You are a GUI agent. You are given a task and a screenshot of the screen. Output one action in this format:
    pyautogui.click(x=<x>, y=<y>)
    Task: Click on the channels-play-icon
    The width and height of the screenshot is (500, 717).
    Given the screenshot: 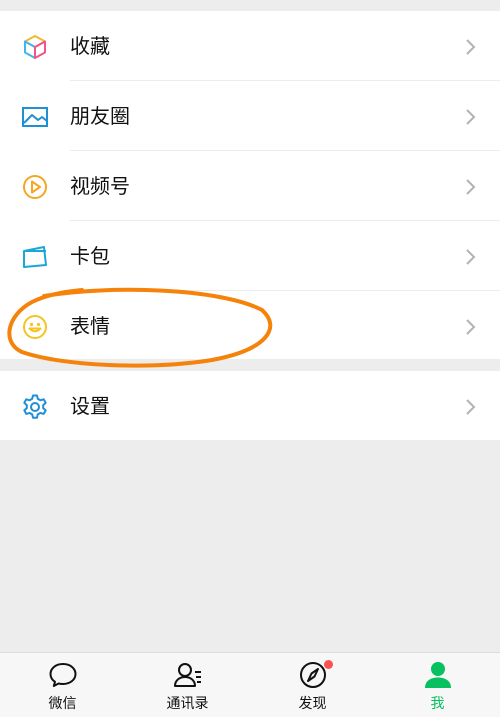 What is the action you would take?
    pyautogui.click(x=35, y=187)
    